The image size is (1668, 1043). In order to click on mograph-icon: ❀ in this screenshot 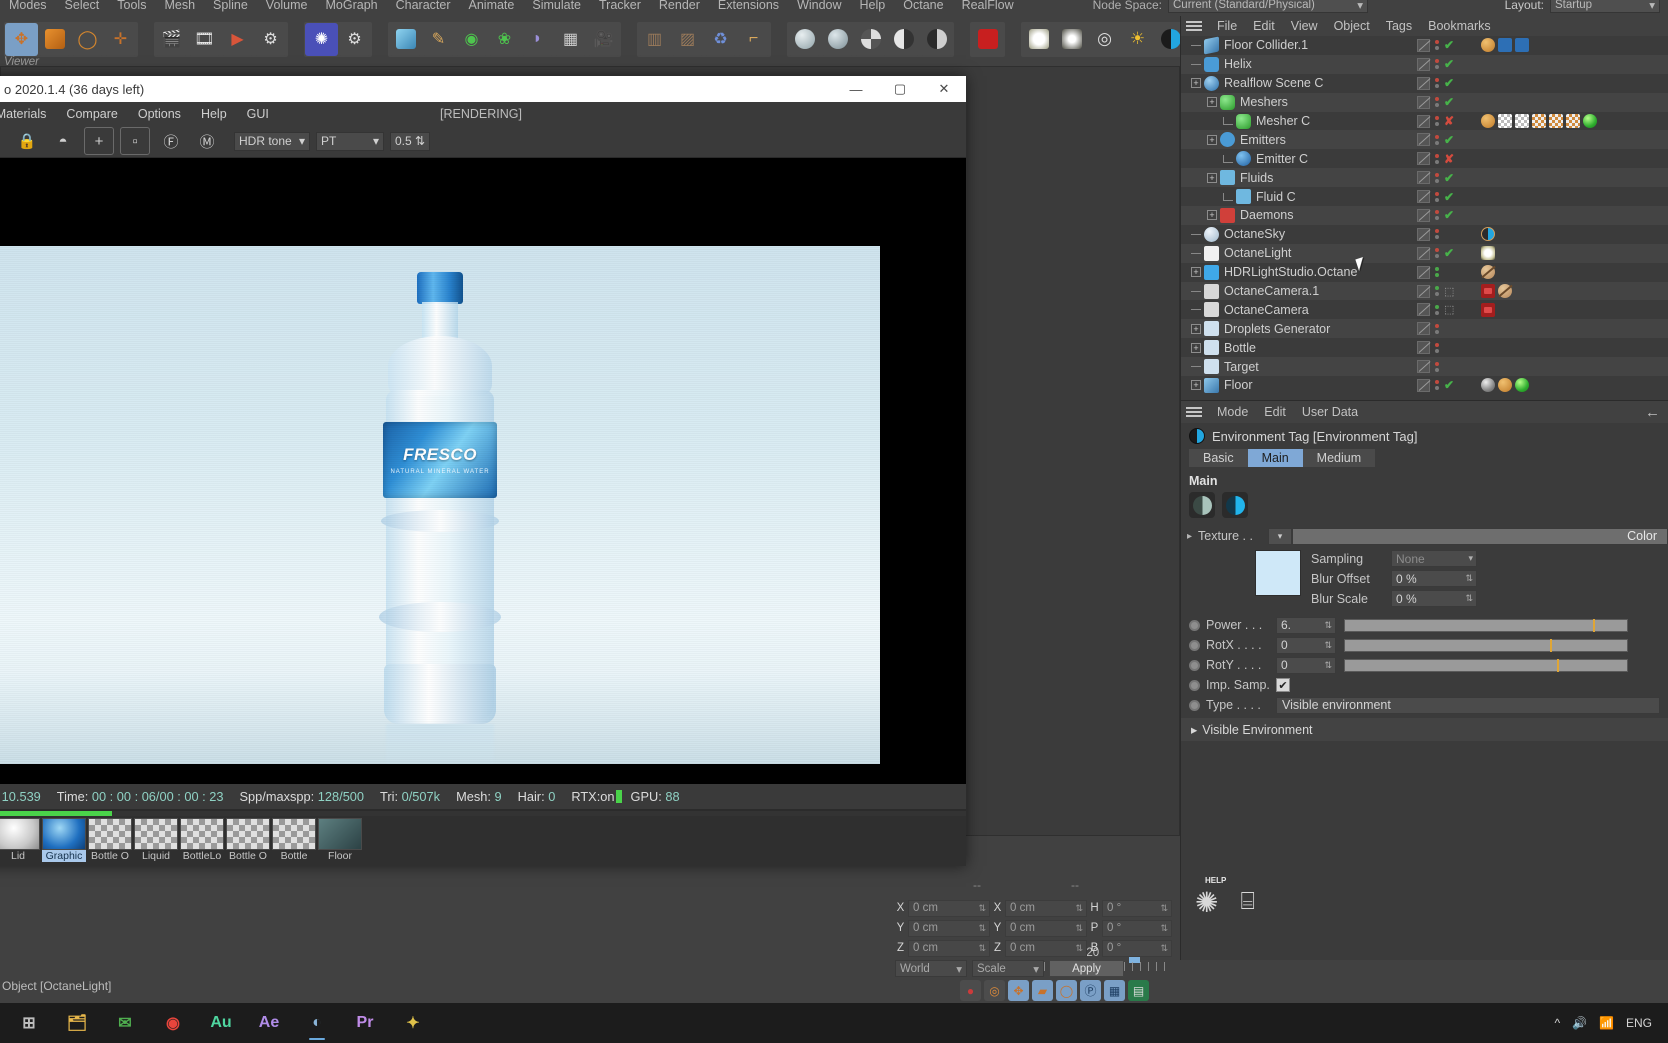, I will do `click(504, 39)`.